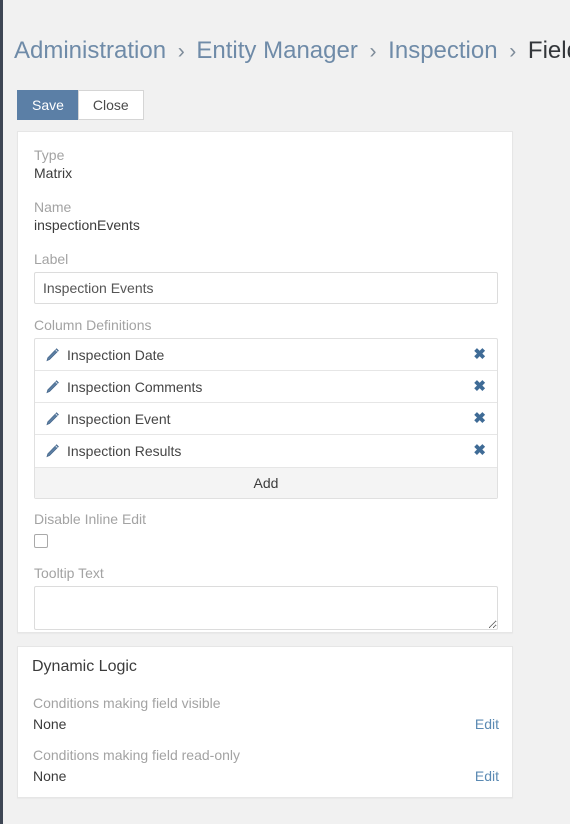 Image resolution: width=570 pixels, height=824 pixels. I want to click on breadcrumb-item-entity-manager: Entity Manager, so click(276, 50).